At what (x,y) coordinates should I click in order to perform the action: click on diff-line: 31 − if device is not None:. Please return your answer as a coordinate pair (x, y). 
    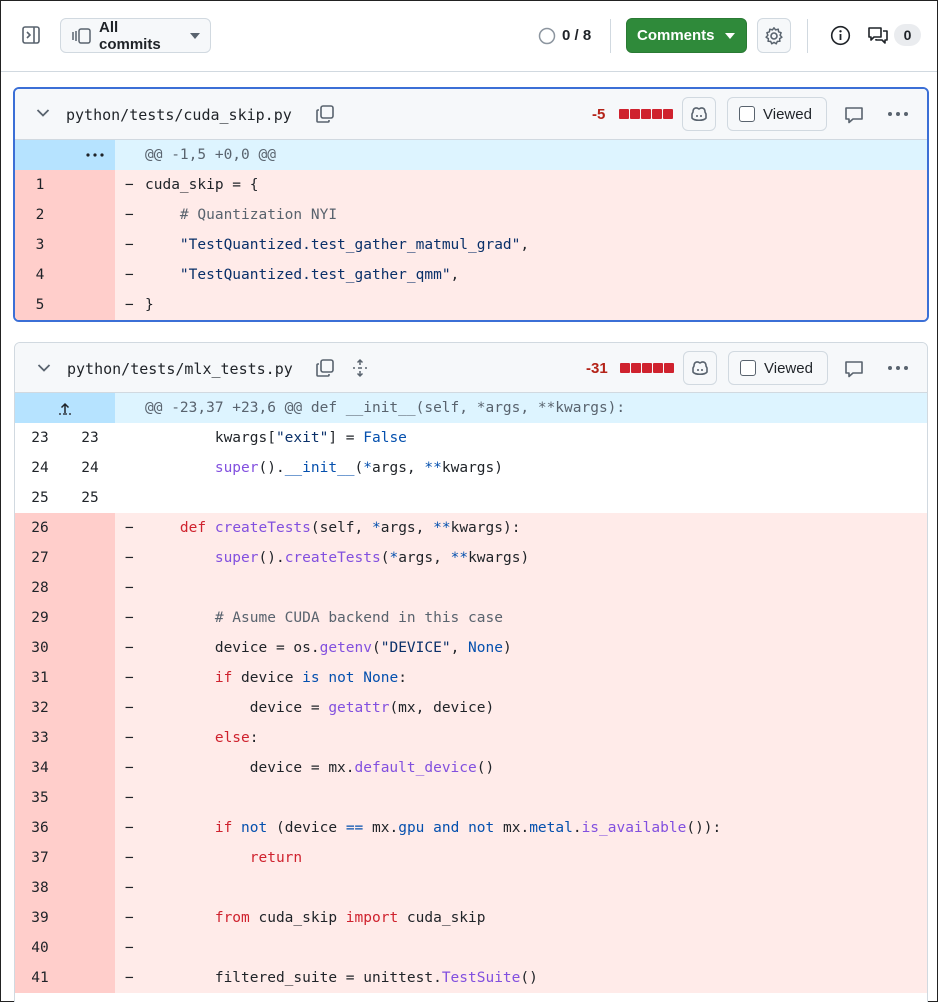
    Looking at the image, I should click on (471, 678).